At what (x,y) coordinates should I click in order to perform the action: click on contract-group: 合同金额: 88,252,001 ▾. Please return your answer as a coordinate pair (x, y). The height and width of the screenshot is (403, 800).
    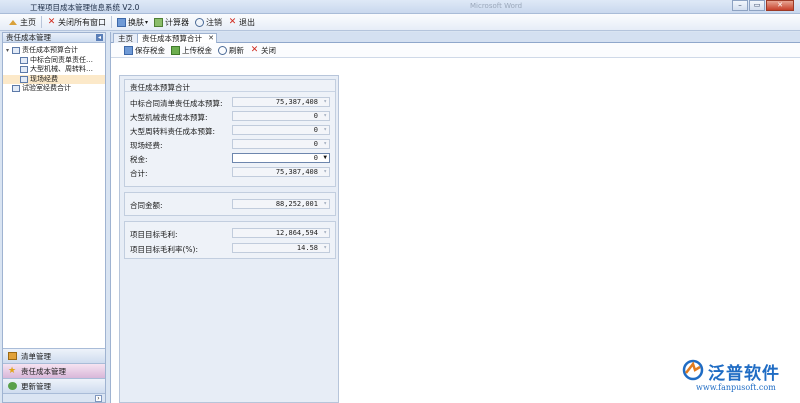
    Looking at the image, I should click on (230, 204).